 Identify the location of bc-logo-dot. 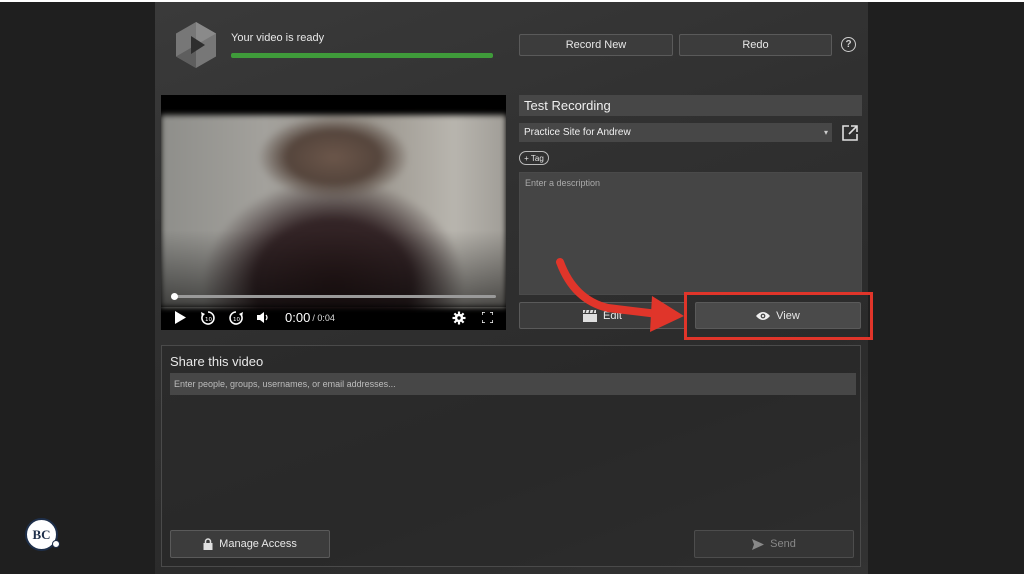
(56, 544).